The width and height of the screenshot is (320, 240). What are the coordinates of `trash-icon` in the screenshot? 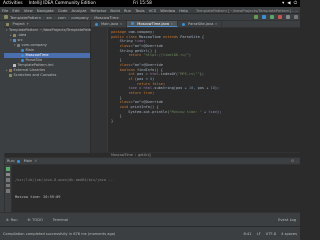 It's located at (8, 191).